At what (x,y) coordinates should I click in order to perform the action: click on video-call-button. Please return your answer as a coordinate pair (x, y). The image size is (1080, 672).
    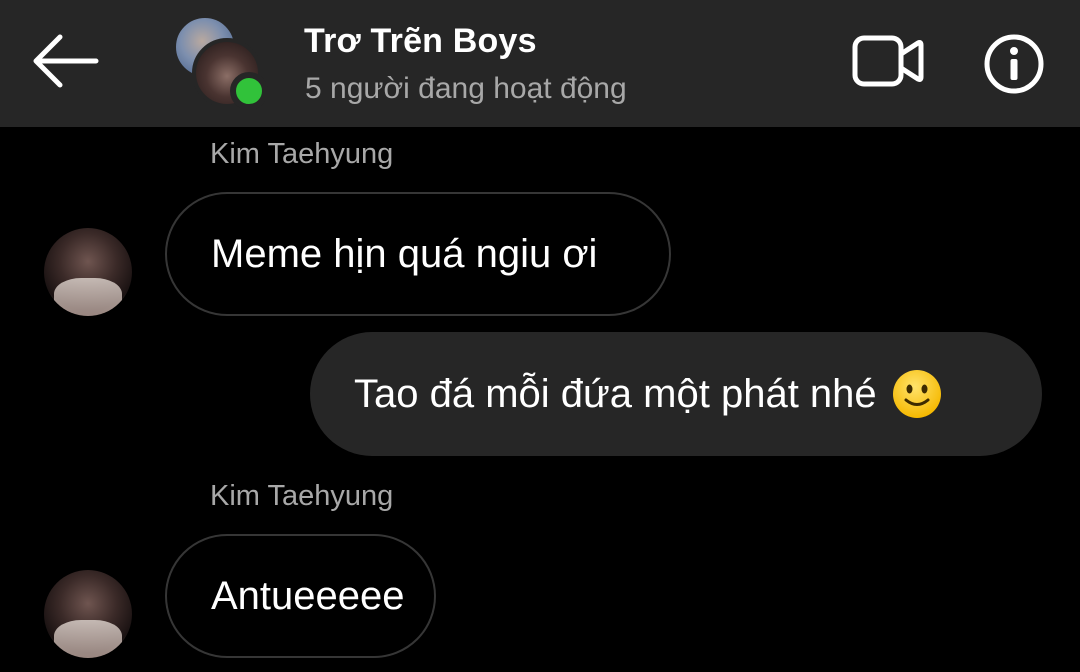
    Looking at the image, I should click on (888, 62).